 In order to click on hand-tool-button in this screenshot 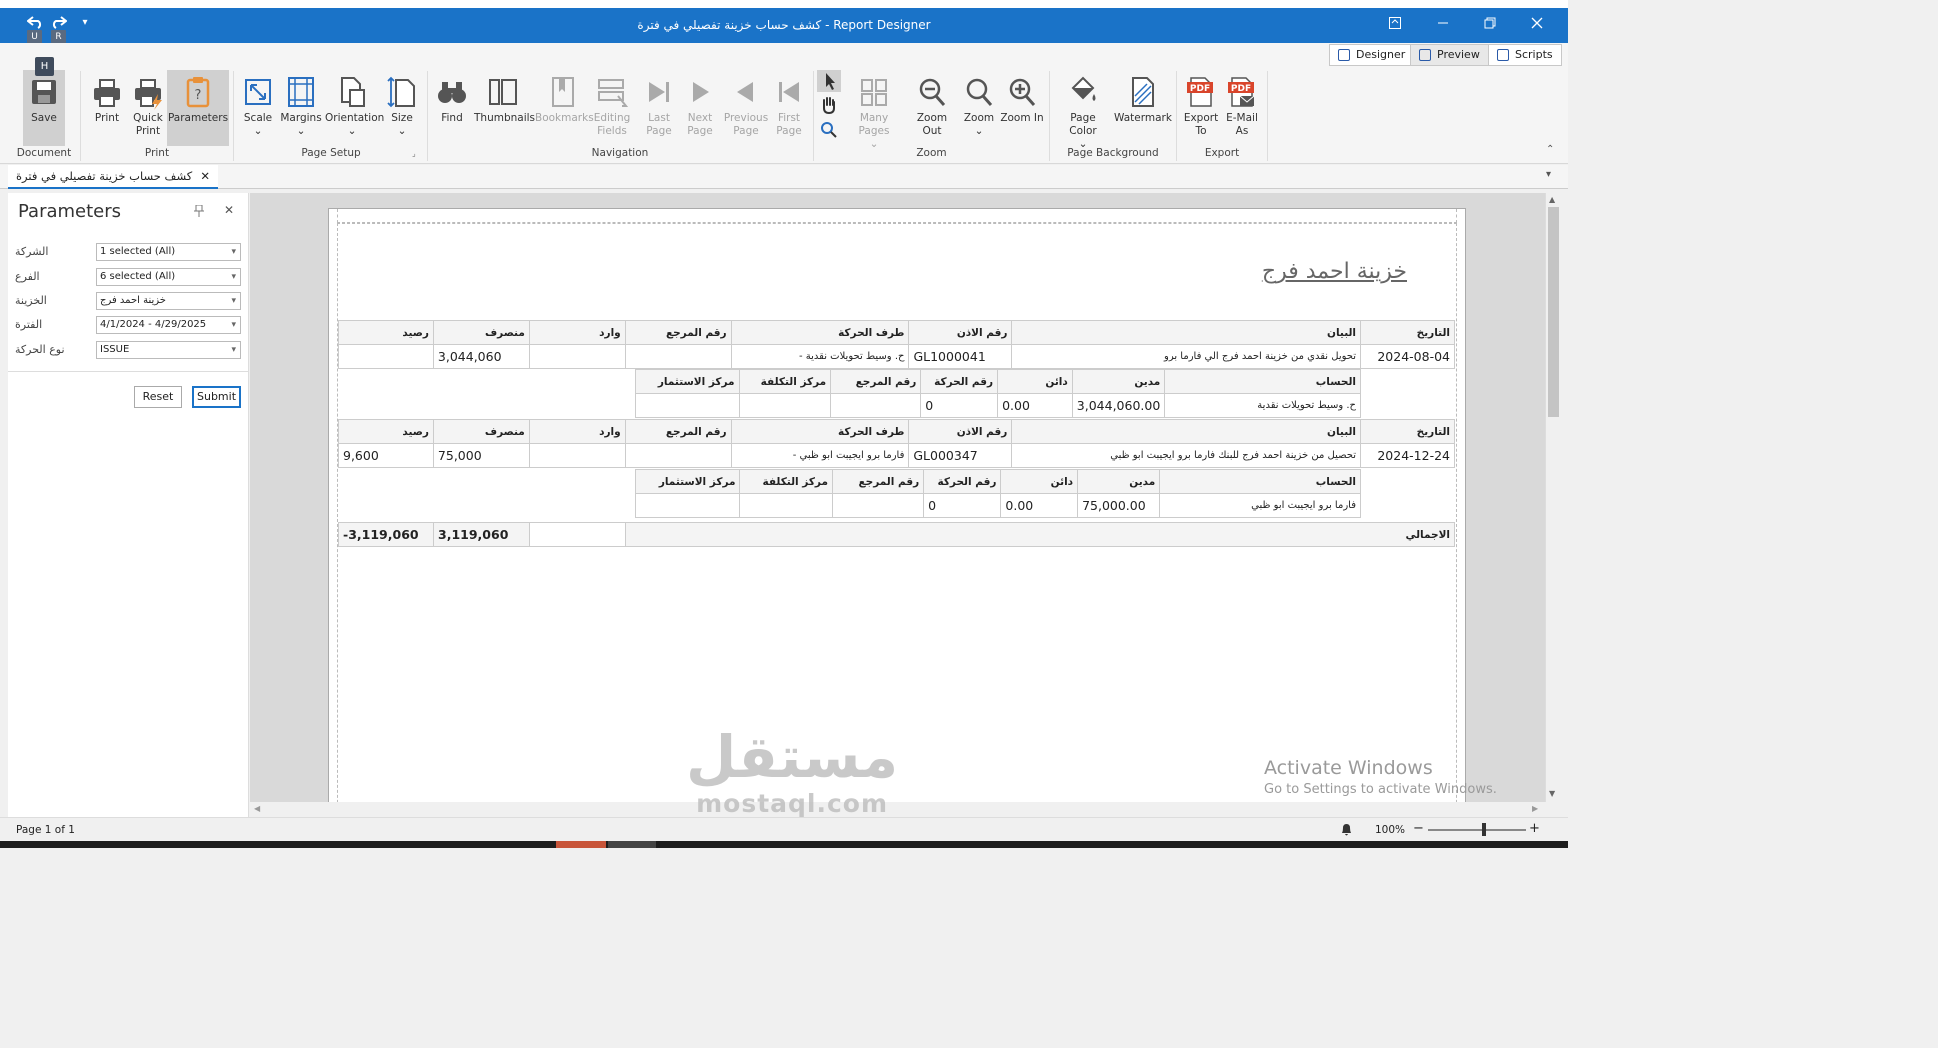, I will do `click(829, 105)`.